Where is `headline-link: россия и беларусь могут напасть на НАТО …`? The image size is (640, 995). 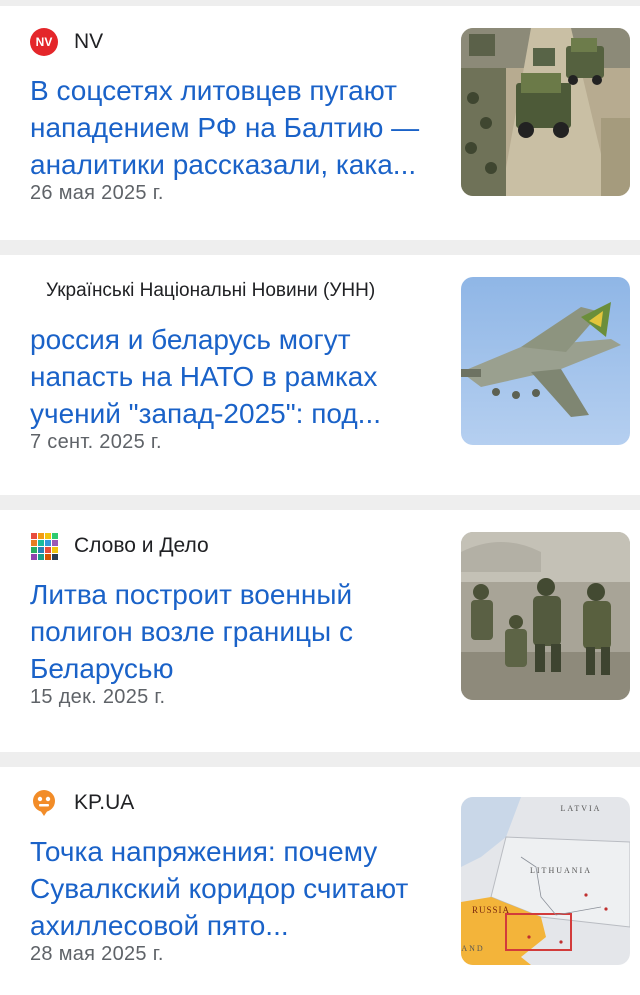
headline-link: россия и беларусь могут напасть на НАТО … is located at coordinates (235, 376).